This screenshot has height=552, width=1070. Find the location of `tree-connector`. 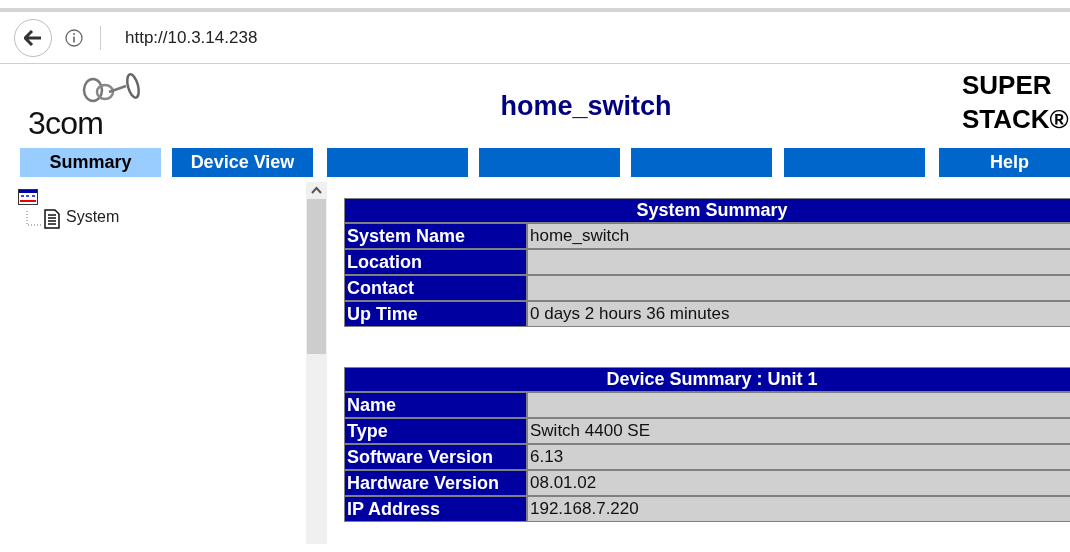

tree-connector is located at coordinates (35, 220).